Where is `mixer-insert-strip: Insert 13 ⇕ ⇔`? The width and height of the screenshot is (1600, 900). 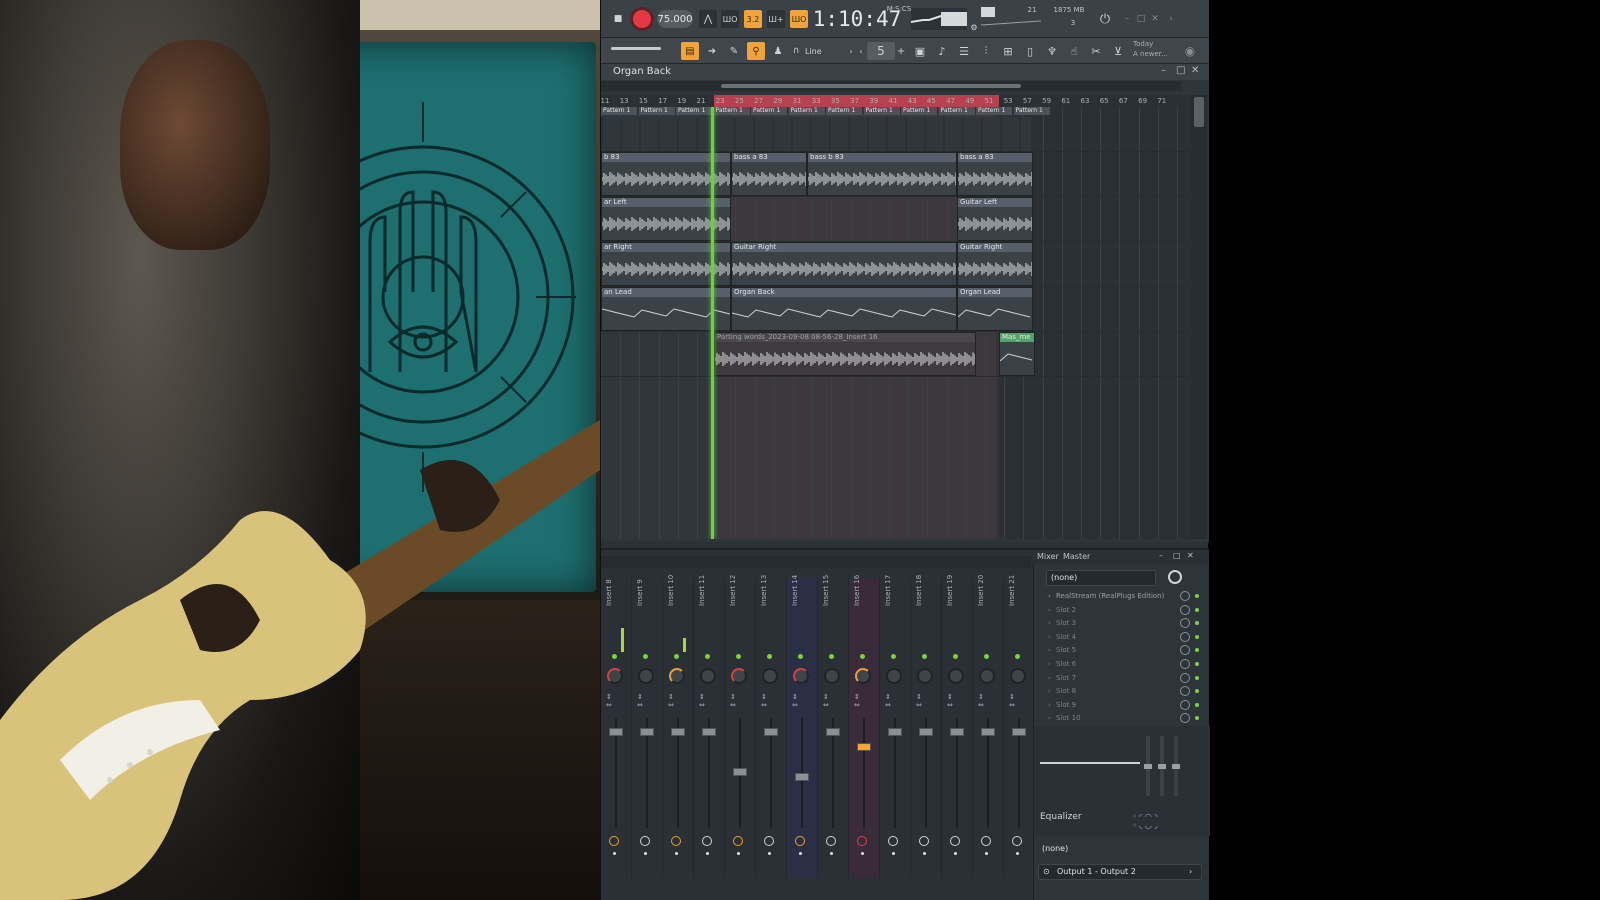 mixer-insert-strip: Insert 13 ⇕ ⇔ is located at coordinates (771, 726).